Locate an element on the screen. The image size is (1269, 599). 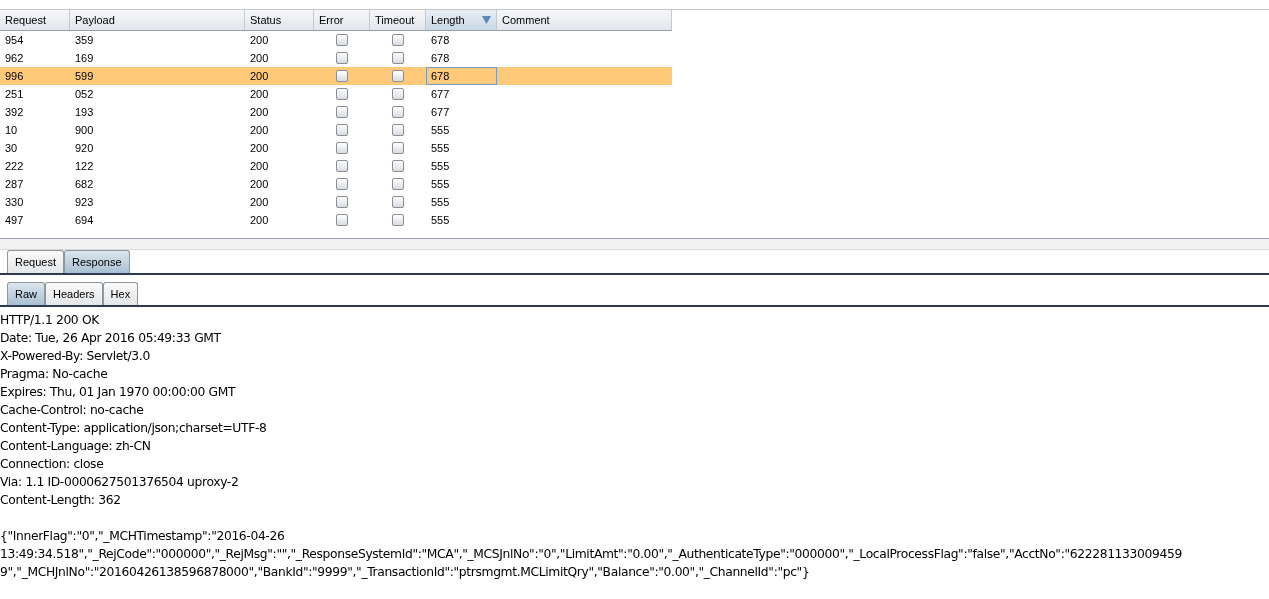
header-line: Date: Tue, 26 Apr 2016 05:49:33 GMT is located at coordinates (111, 338).